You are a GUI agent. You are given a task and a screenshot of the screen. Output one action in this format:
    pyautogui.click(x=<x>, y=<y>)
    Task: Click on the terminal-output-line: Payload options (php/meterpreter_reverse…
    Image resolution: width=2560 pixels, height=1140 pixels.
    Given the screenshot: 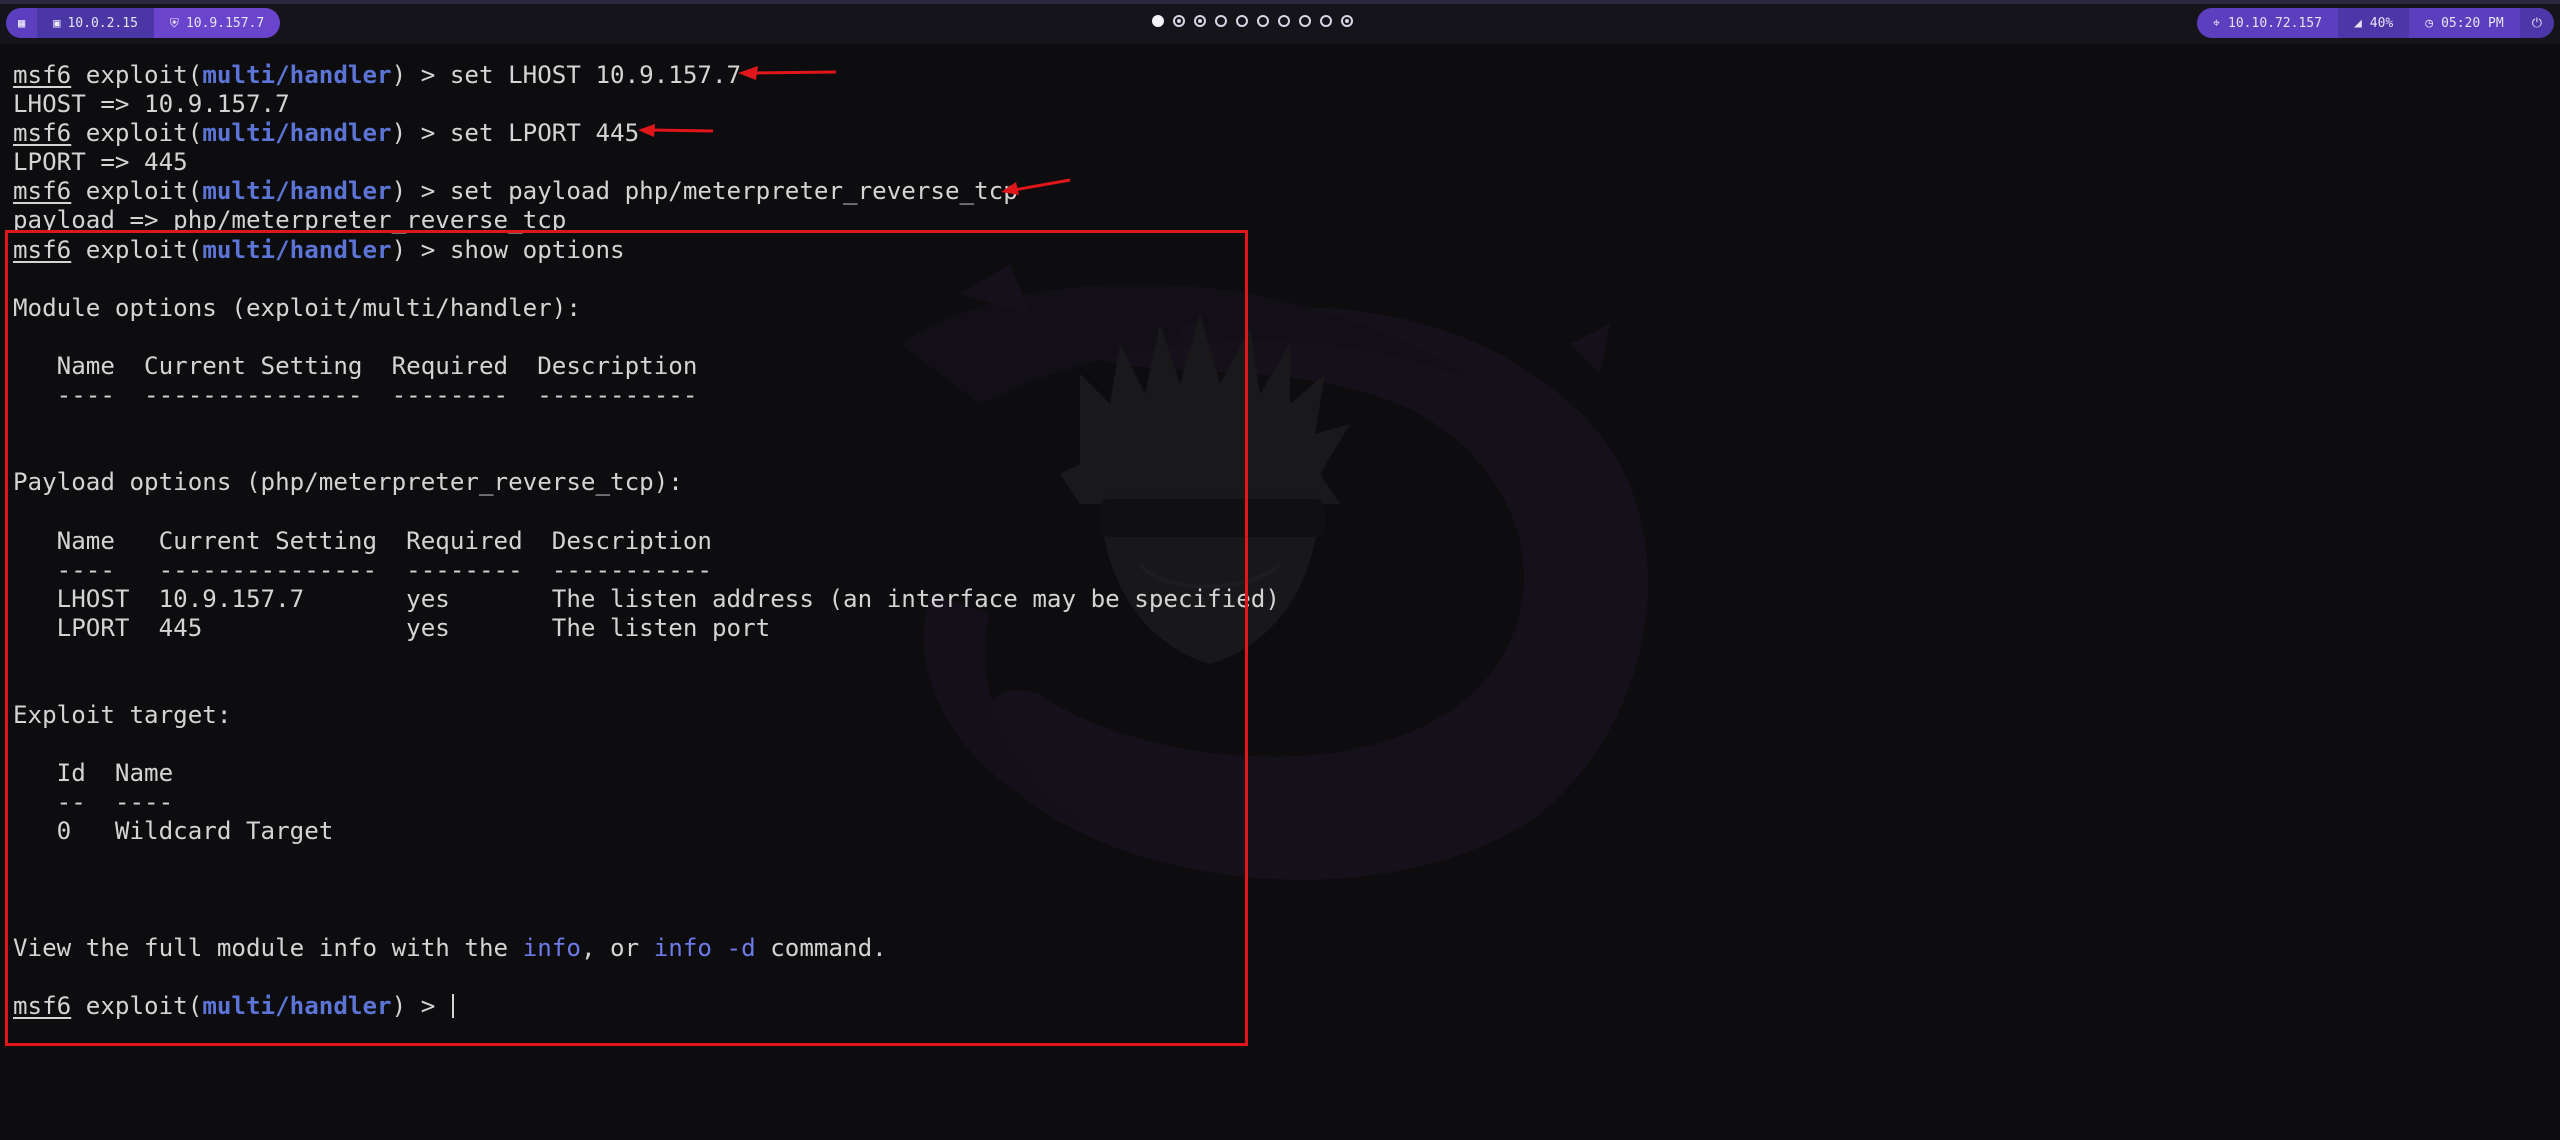 What is the action you would take?
    pyautogui.click(x=348, y=482)
    